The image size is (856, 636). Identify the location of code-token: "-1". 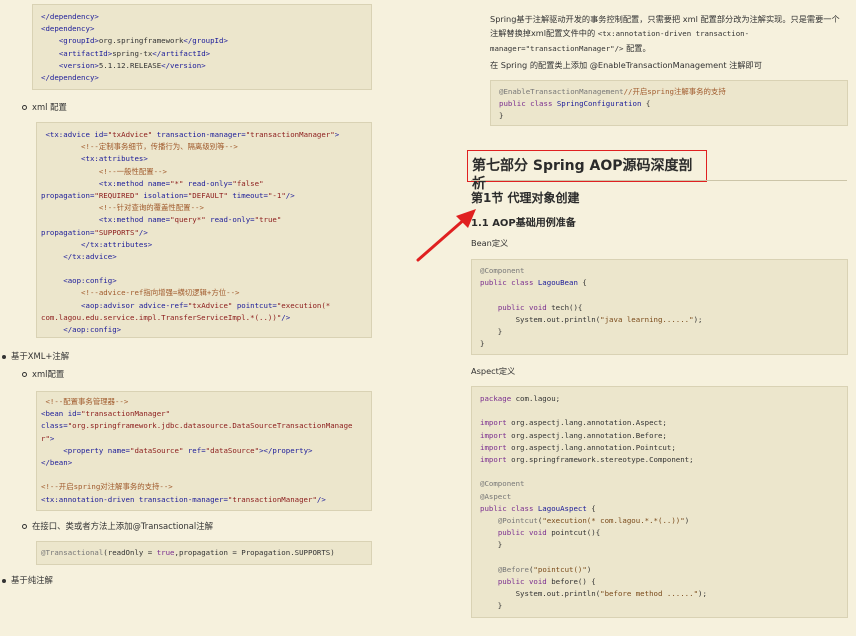
(276, 195).